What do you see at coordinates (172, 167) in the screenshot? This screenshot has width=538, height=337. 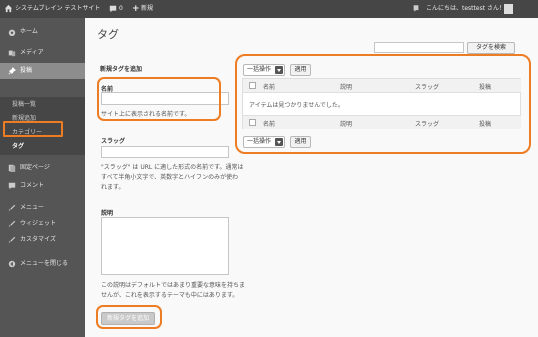 I see `slug-help-line-1: "スラッグ" は URL に適した形式の名前です。通常は` at bounding box center [172, 167].